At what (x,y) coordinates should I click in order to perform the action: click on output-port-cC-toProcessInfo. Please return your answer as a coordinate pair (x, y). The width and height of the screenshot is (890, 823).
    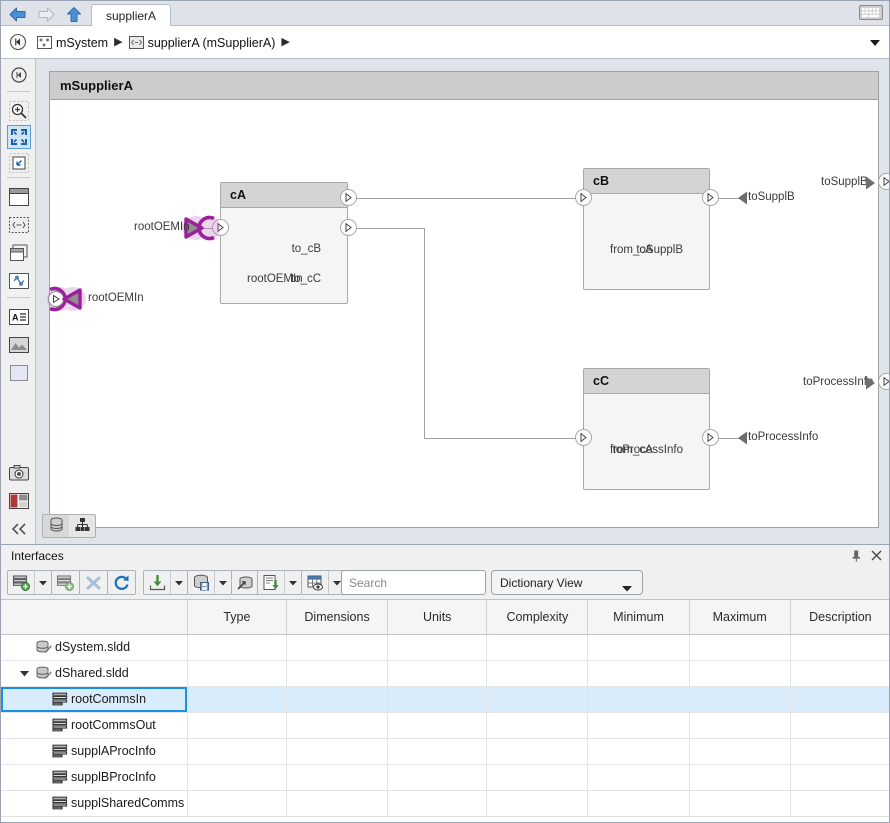
    Looking at the image, I should click on (710, 437).